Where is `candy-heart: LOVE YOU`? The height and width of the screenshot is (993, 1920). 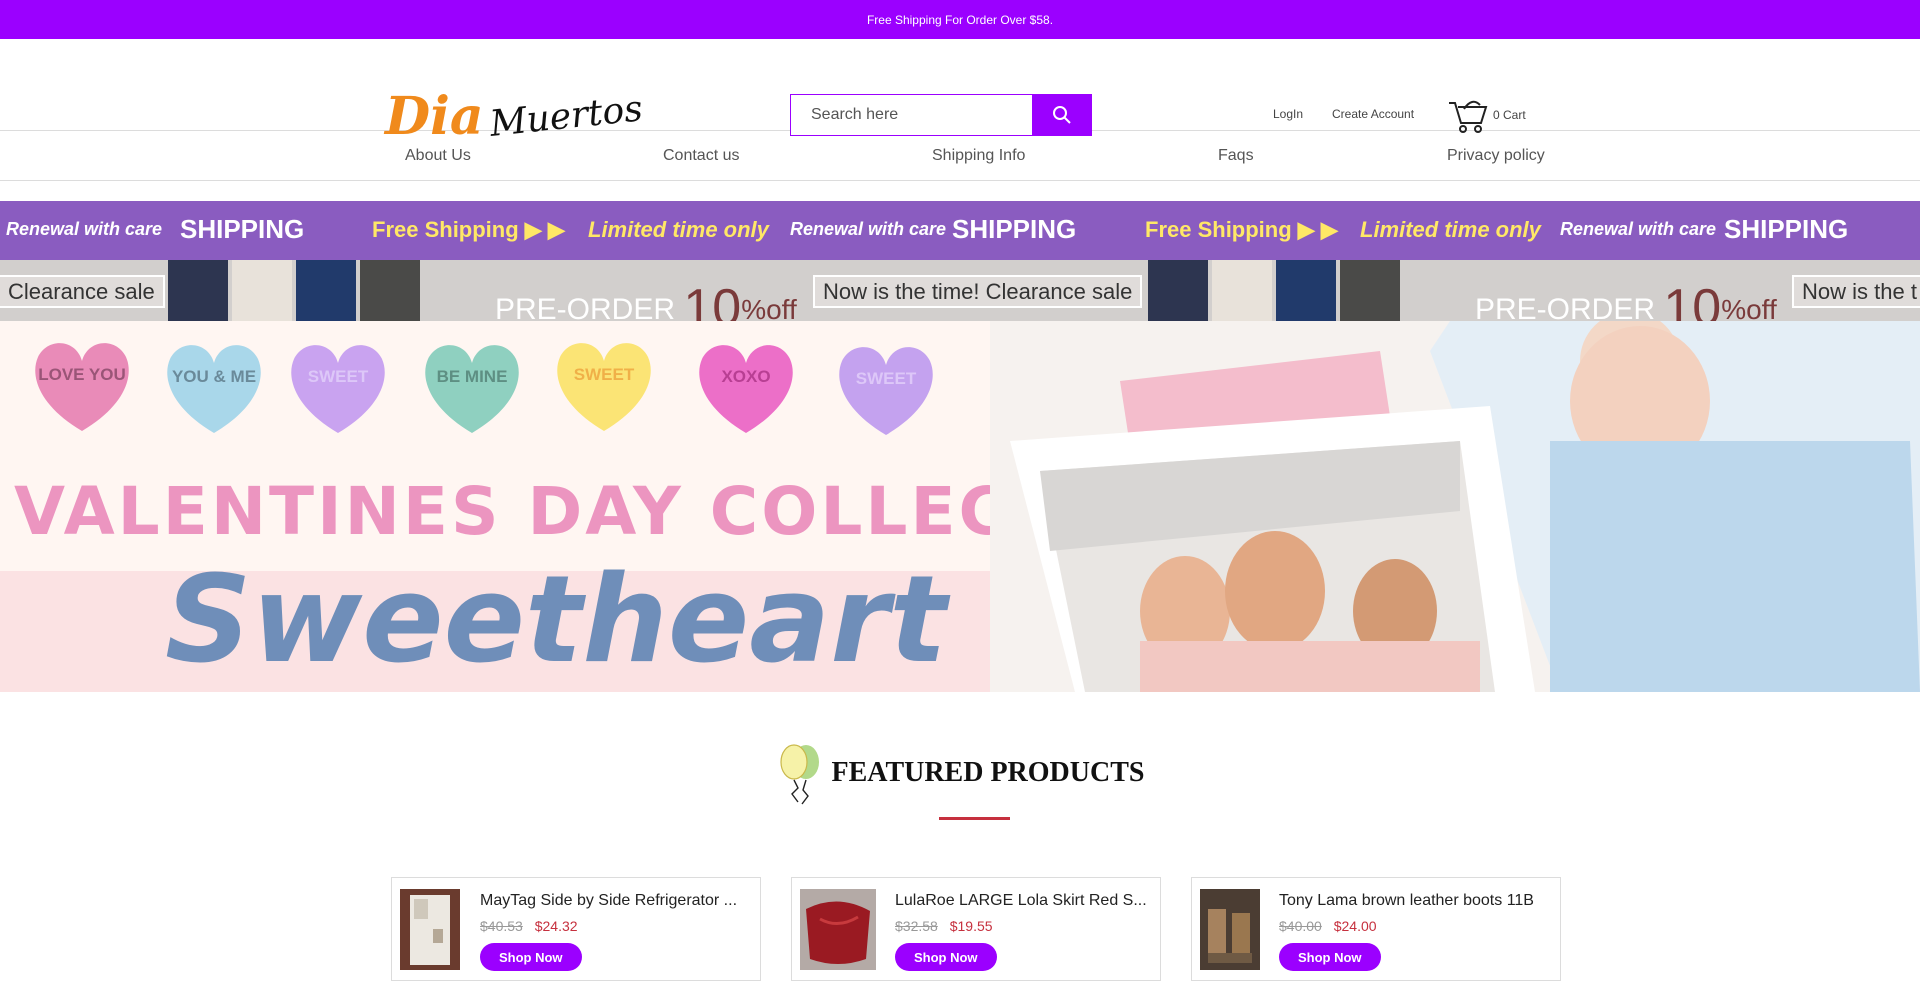 candy-heart: LOVE YOU is located at coordinates (82, 385).